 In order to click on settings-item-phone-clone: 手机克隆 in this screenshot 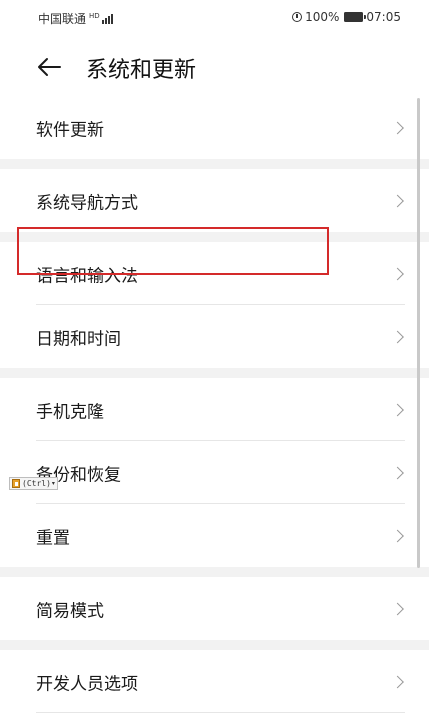, I will do `click(214, 409)`.